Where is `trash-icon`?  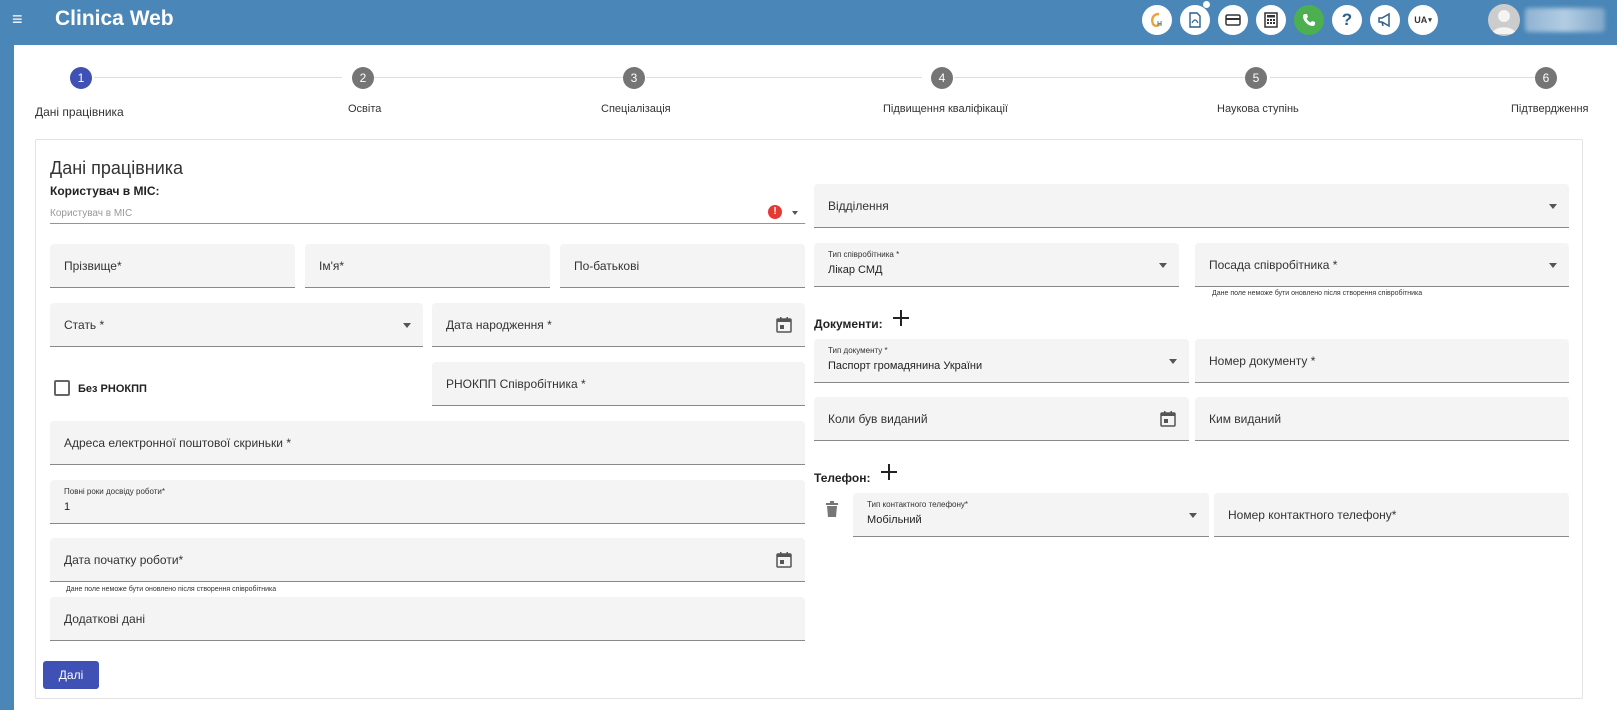 trash-icon is located at coordinates (832, 509).